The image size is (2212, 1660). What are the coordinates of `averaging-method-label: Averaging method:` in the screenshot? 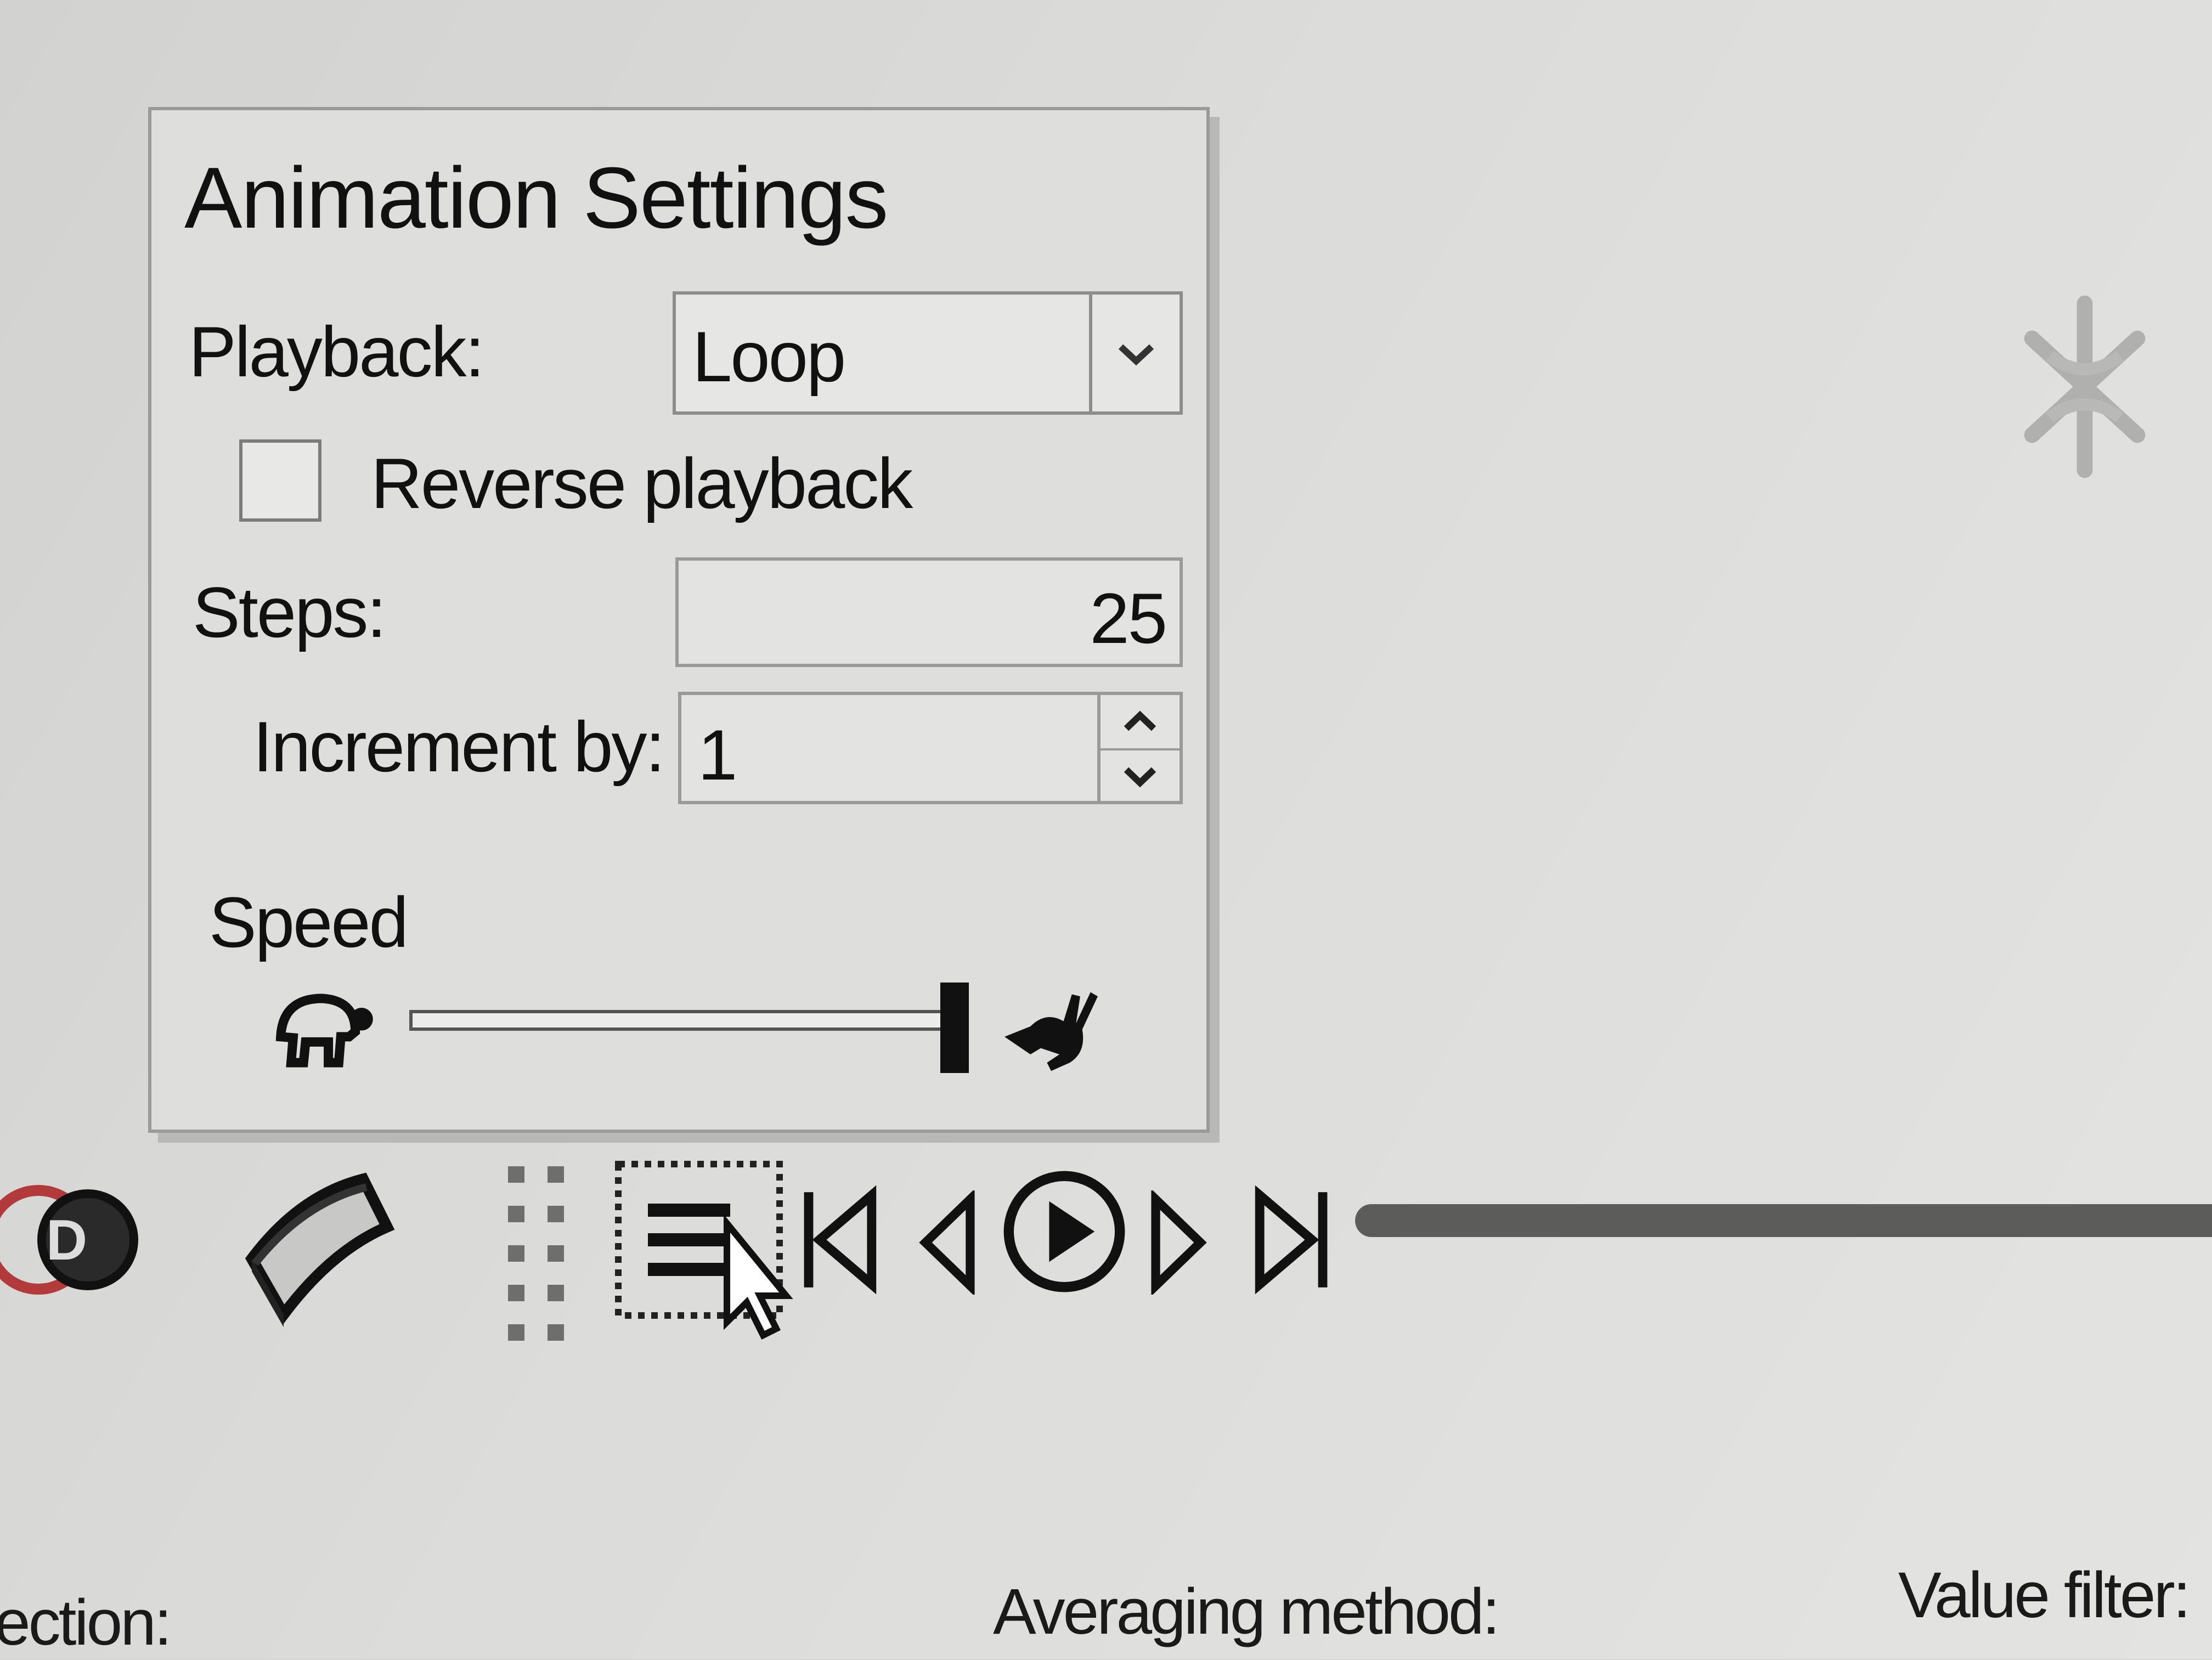 It's located at (1246, 1612).